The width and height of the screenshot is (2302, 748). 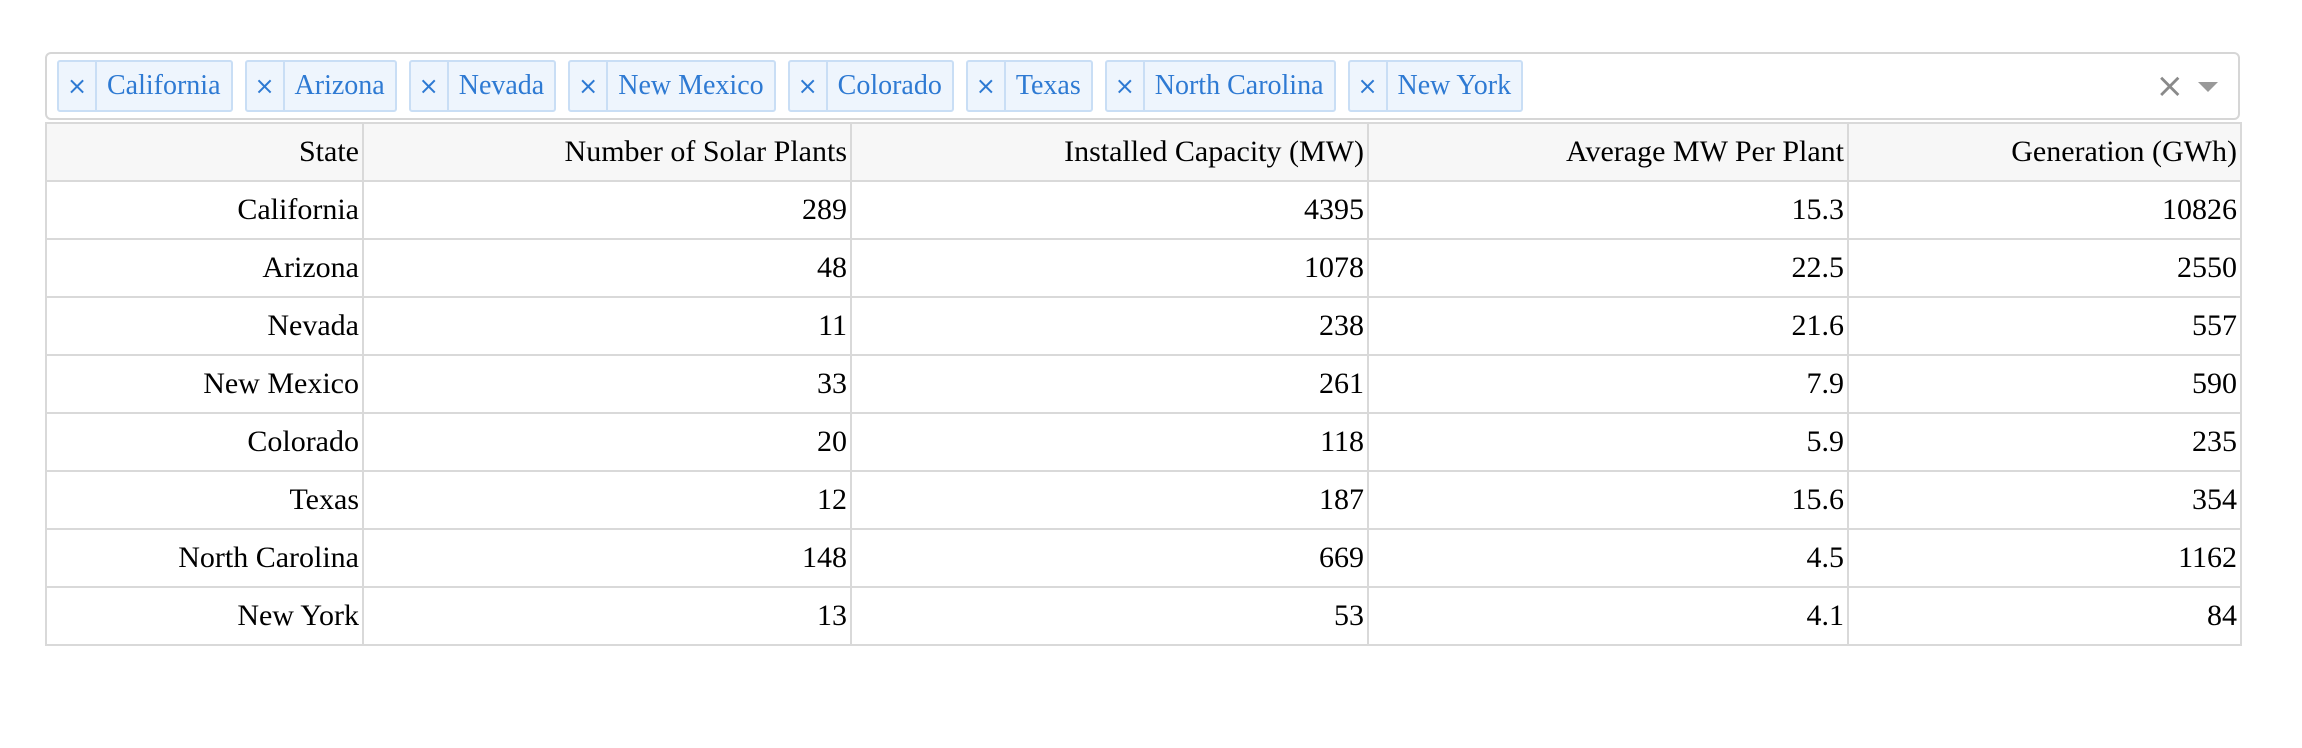 What do you see at coordinates (2044, 210) in the screenshot?
I see `table-cell: 10826` at bounding box center [2044, 210].